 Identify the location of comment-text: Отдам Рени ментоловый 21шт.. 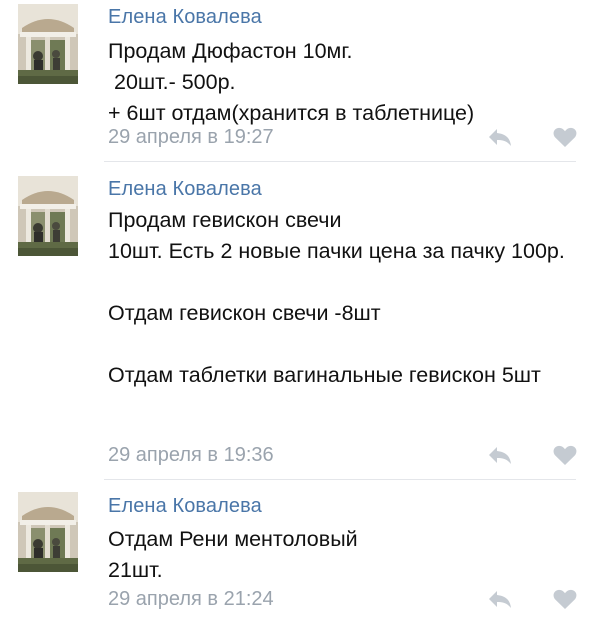
(233, 554).